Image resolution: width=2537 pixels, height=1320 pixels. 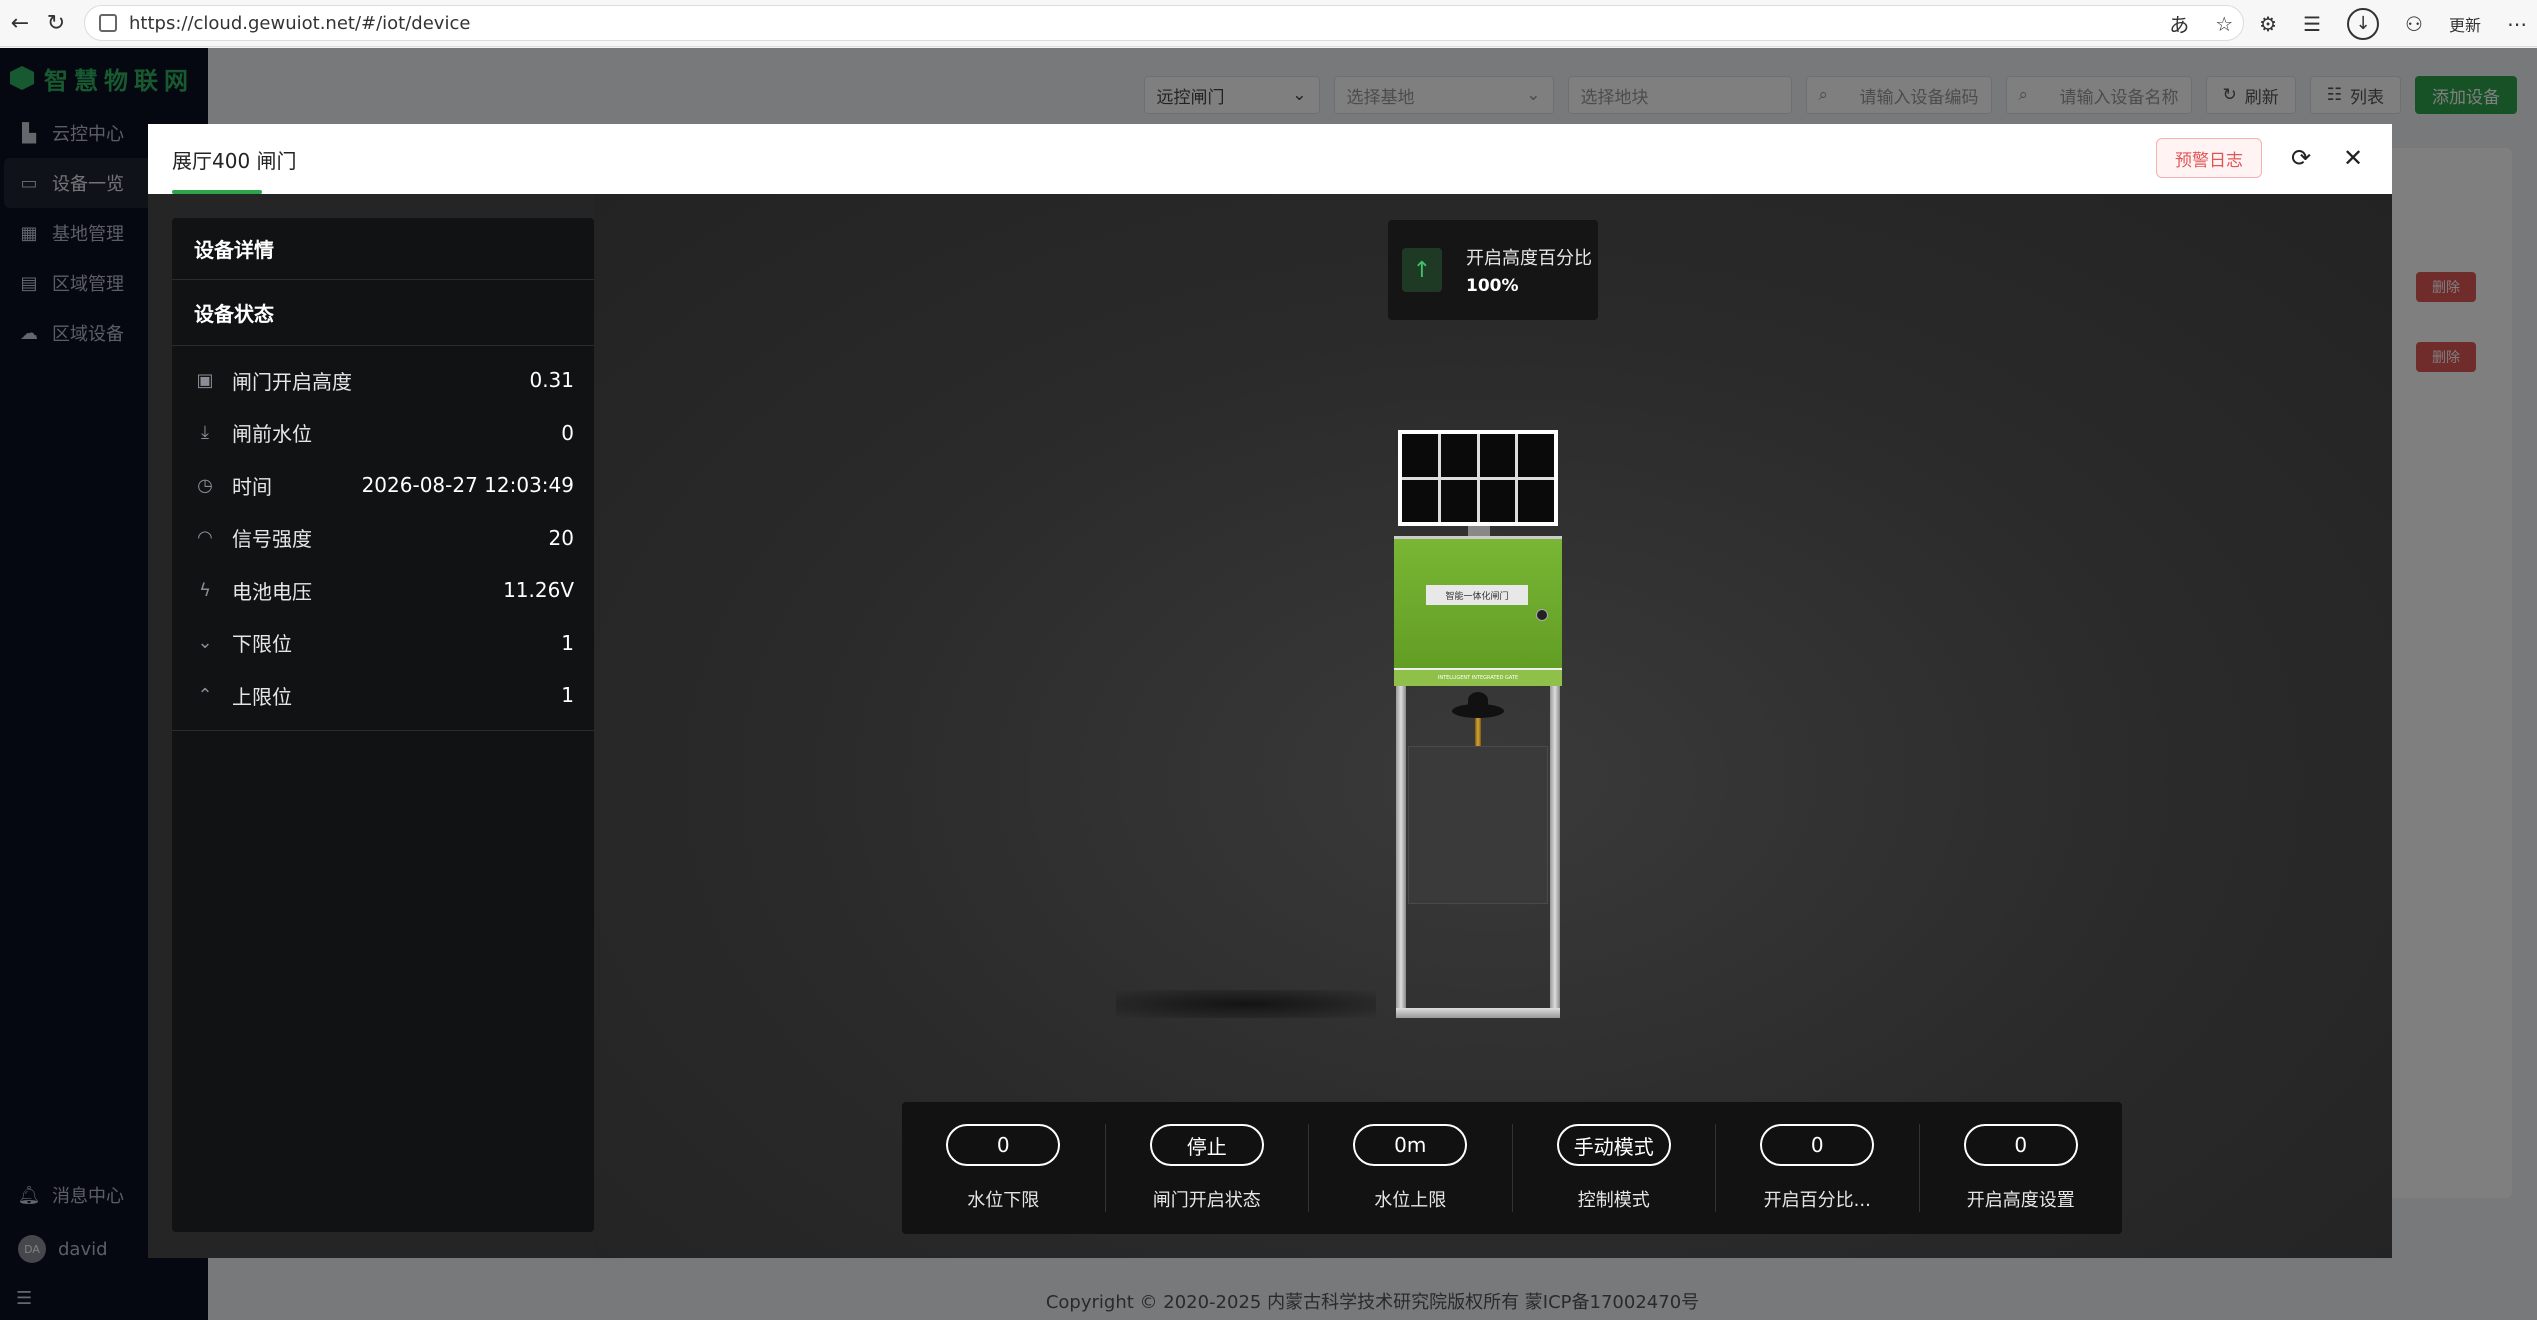 I want to click on status-row-gate-height: ▣ 闸门开启高度 0.31, so click(x=383, y=380).